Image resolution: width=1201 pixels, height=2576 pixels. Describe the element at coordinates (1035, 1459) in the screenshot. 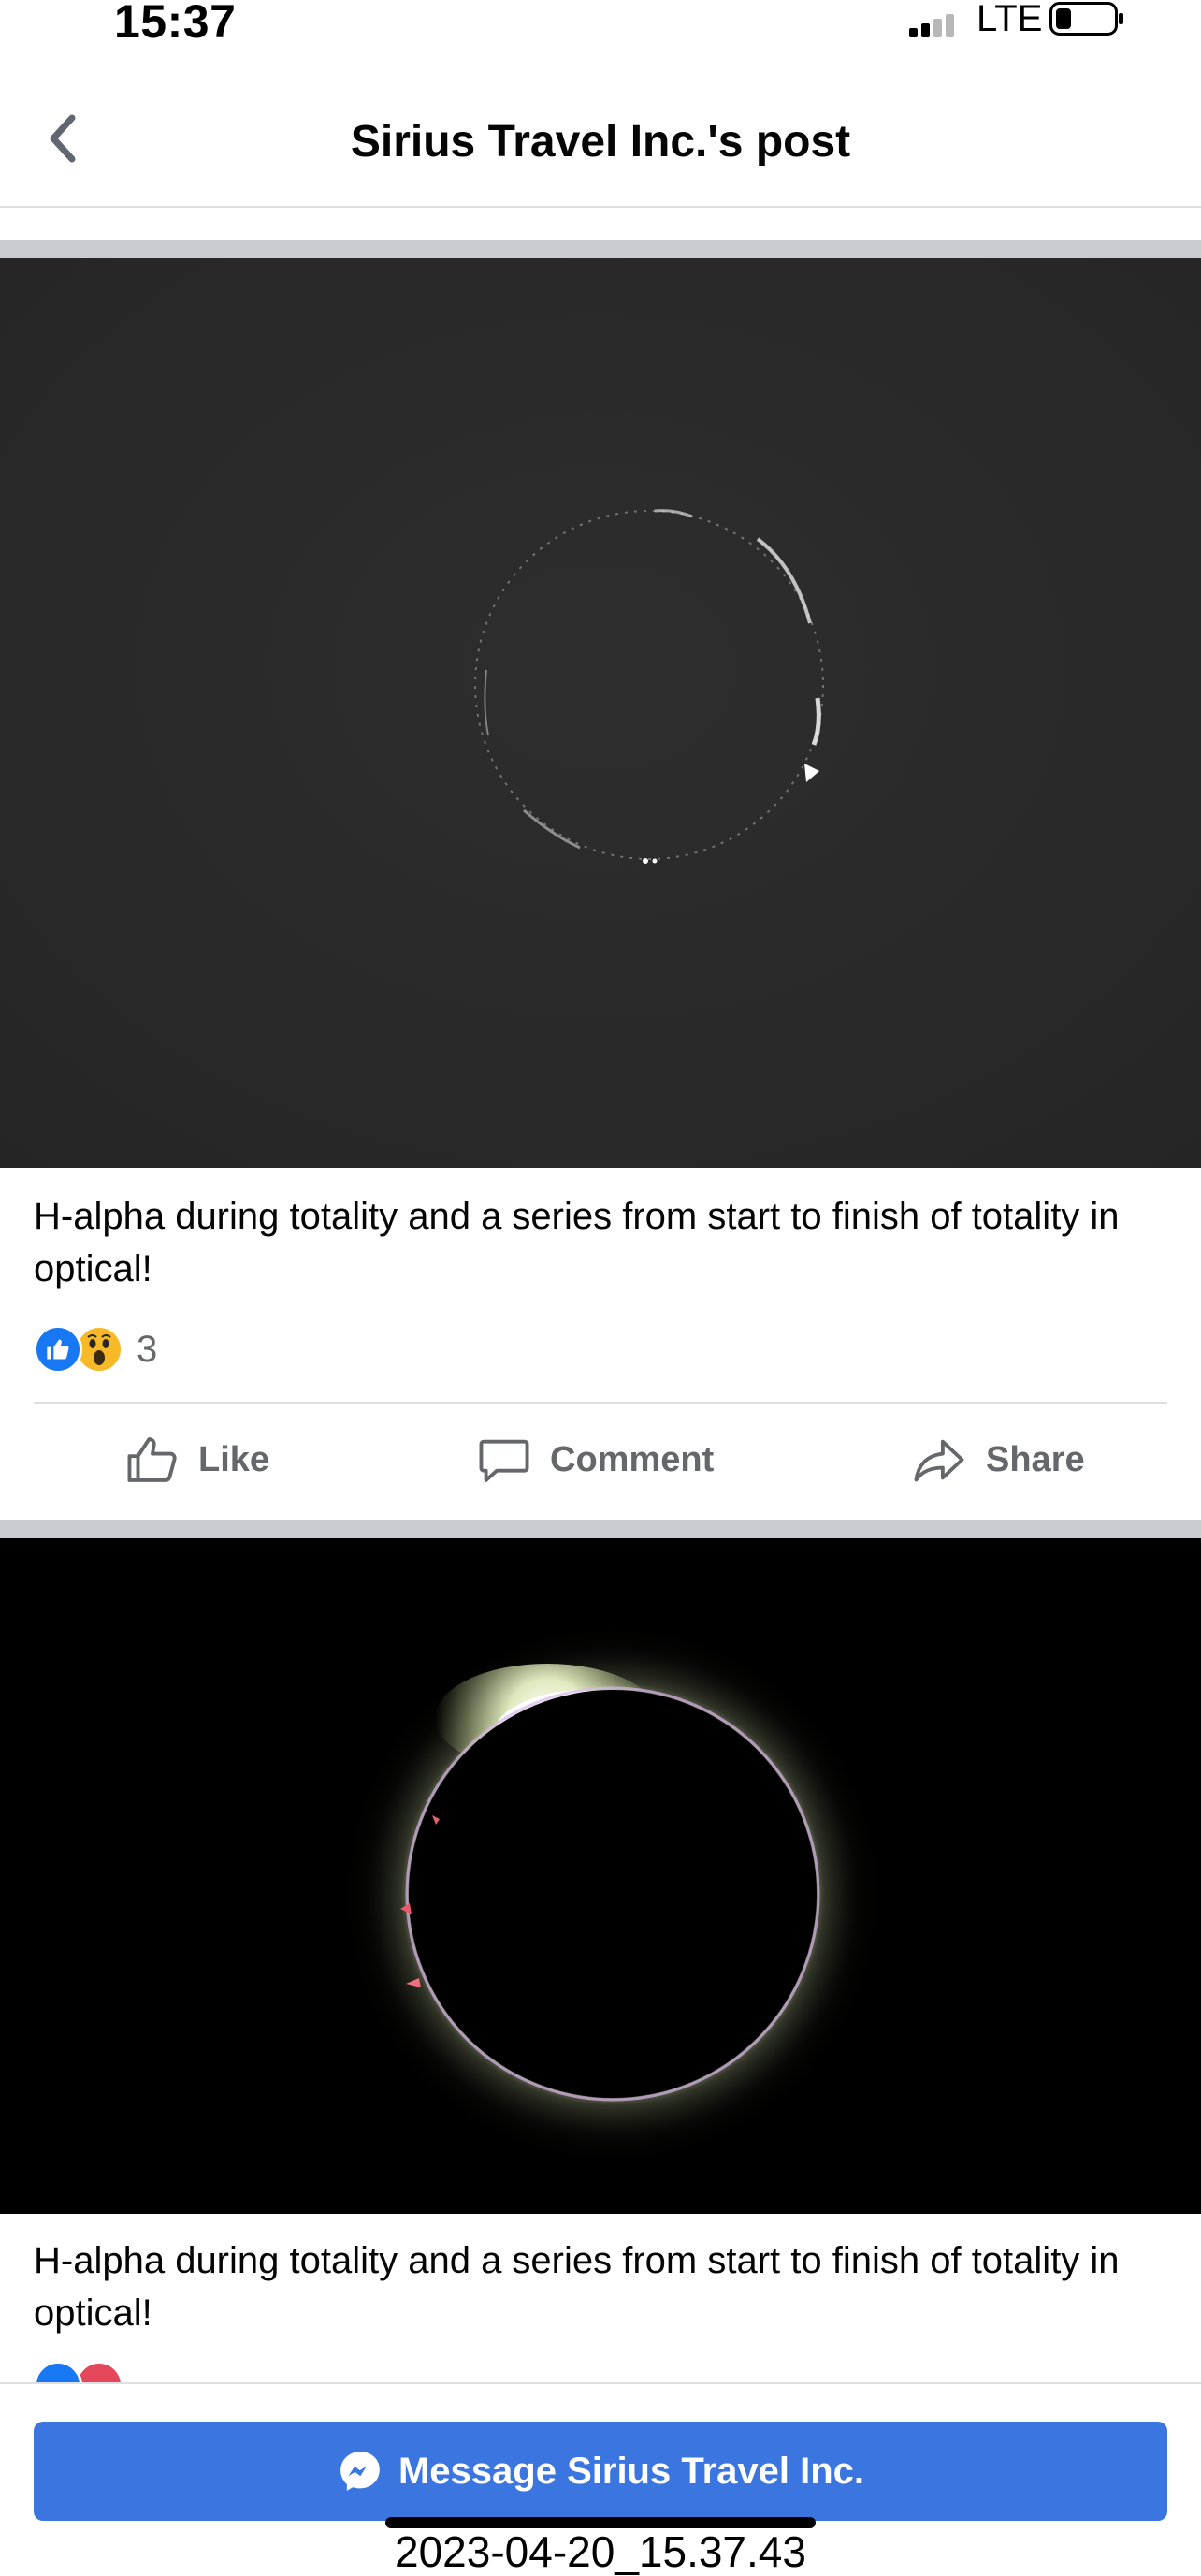

I see `share-label: Share` at that location.